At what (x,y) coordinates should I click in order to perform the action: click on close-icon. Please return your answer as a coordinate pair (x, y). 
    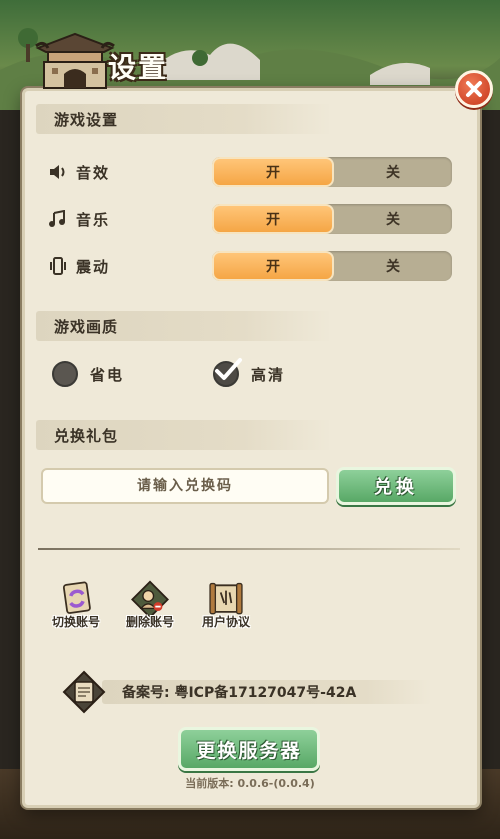
    Looking at the image, I should click on (474, 89).